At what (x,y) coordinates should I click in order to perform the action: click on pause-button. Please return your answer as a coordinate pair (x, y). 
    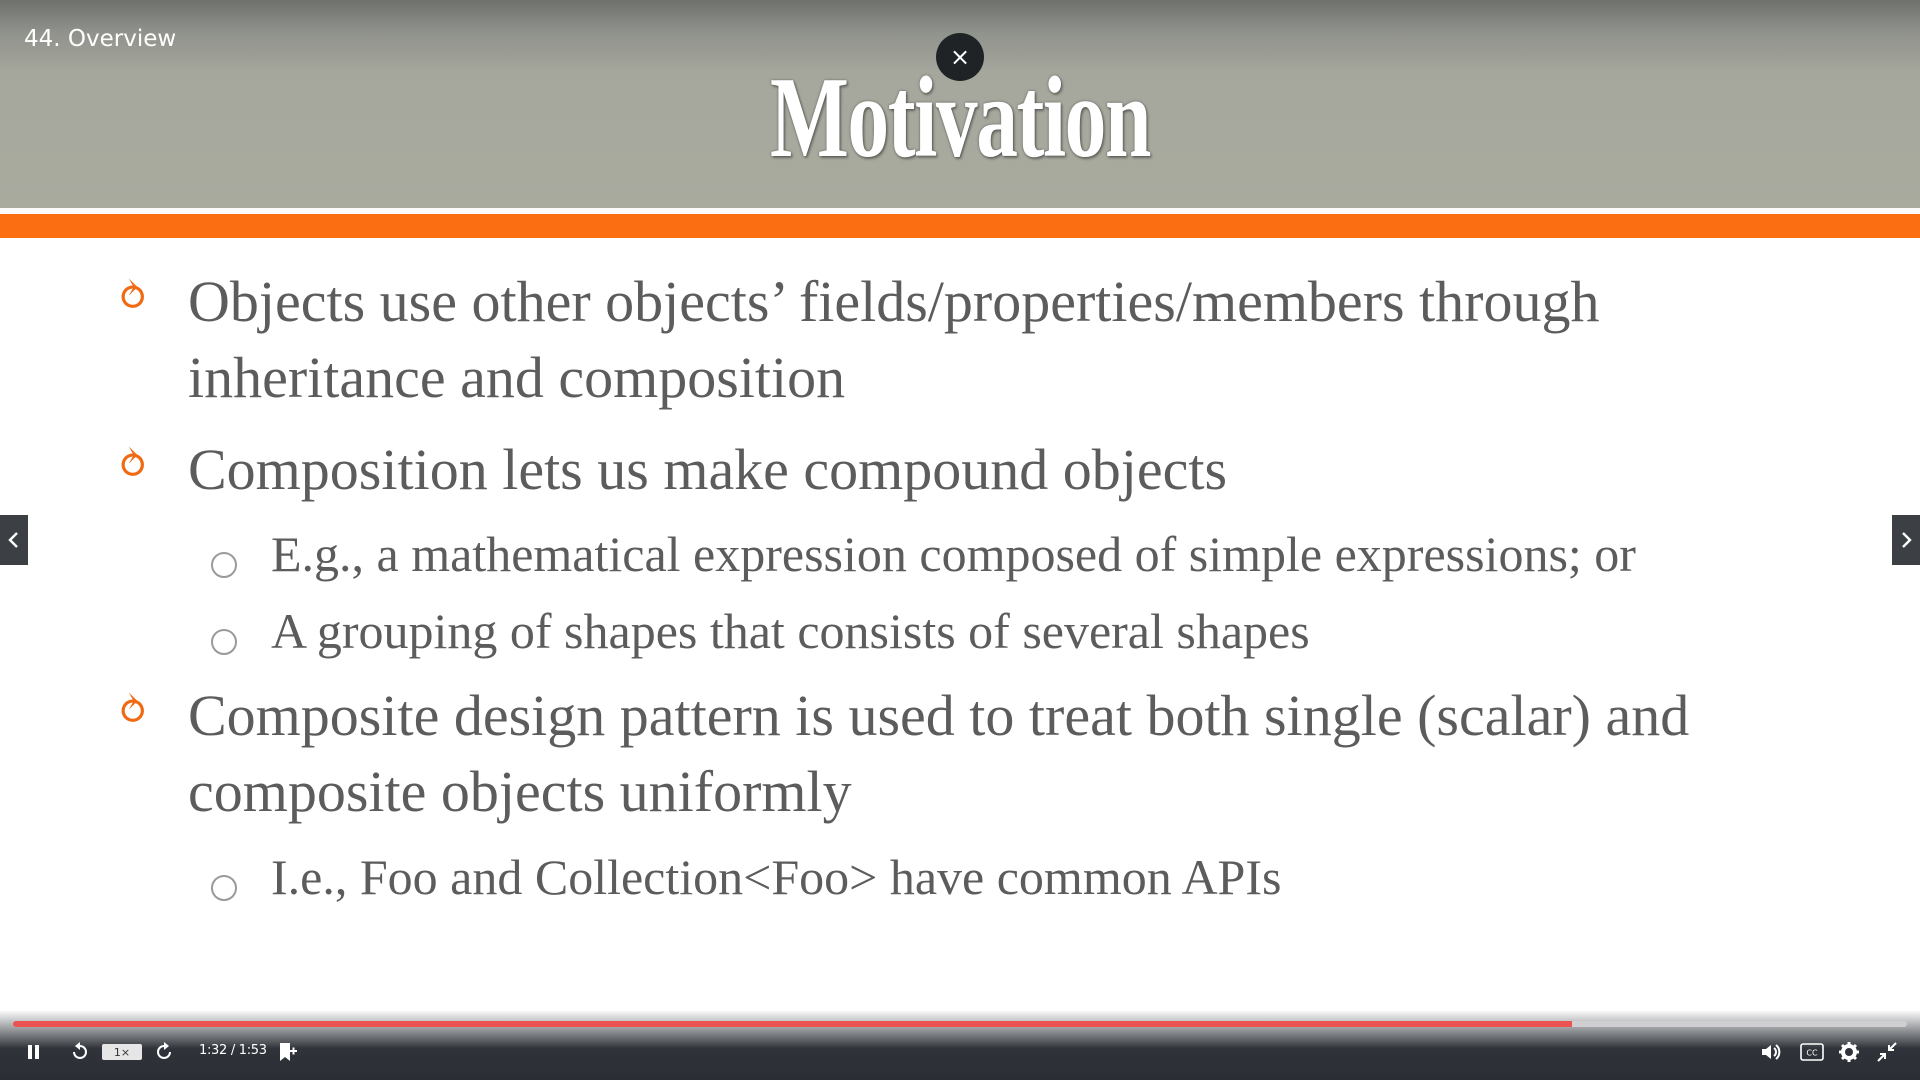
    Looking at the image, I should click on (34, 1052).